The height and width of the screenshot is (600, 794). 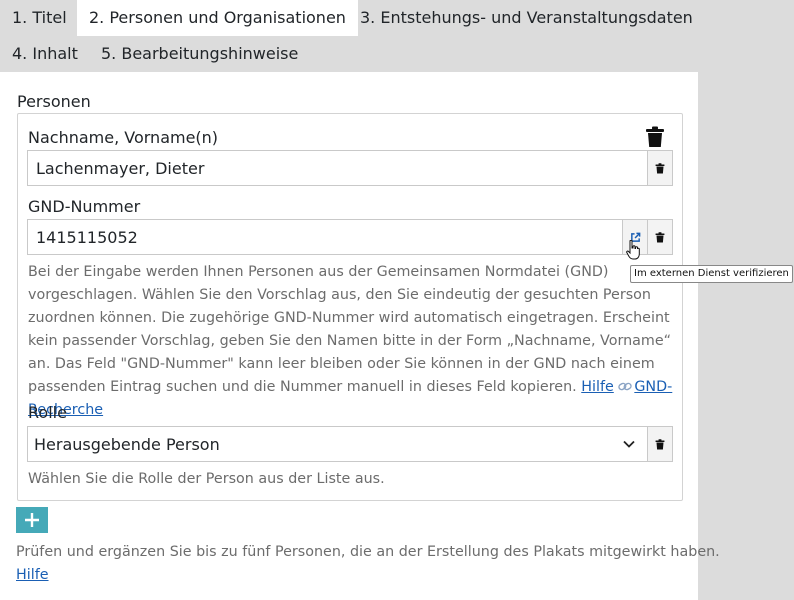 I want to click on chain-link-icon, so click(x=625, y=386).